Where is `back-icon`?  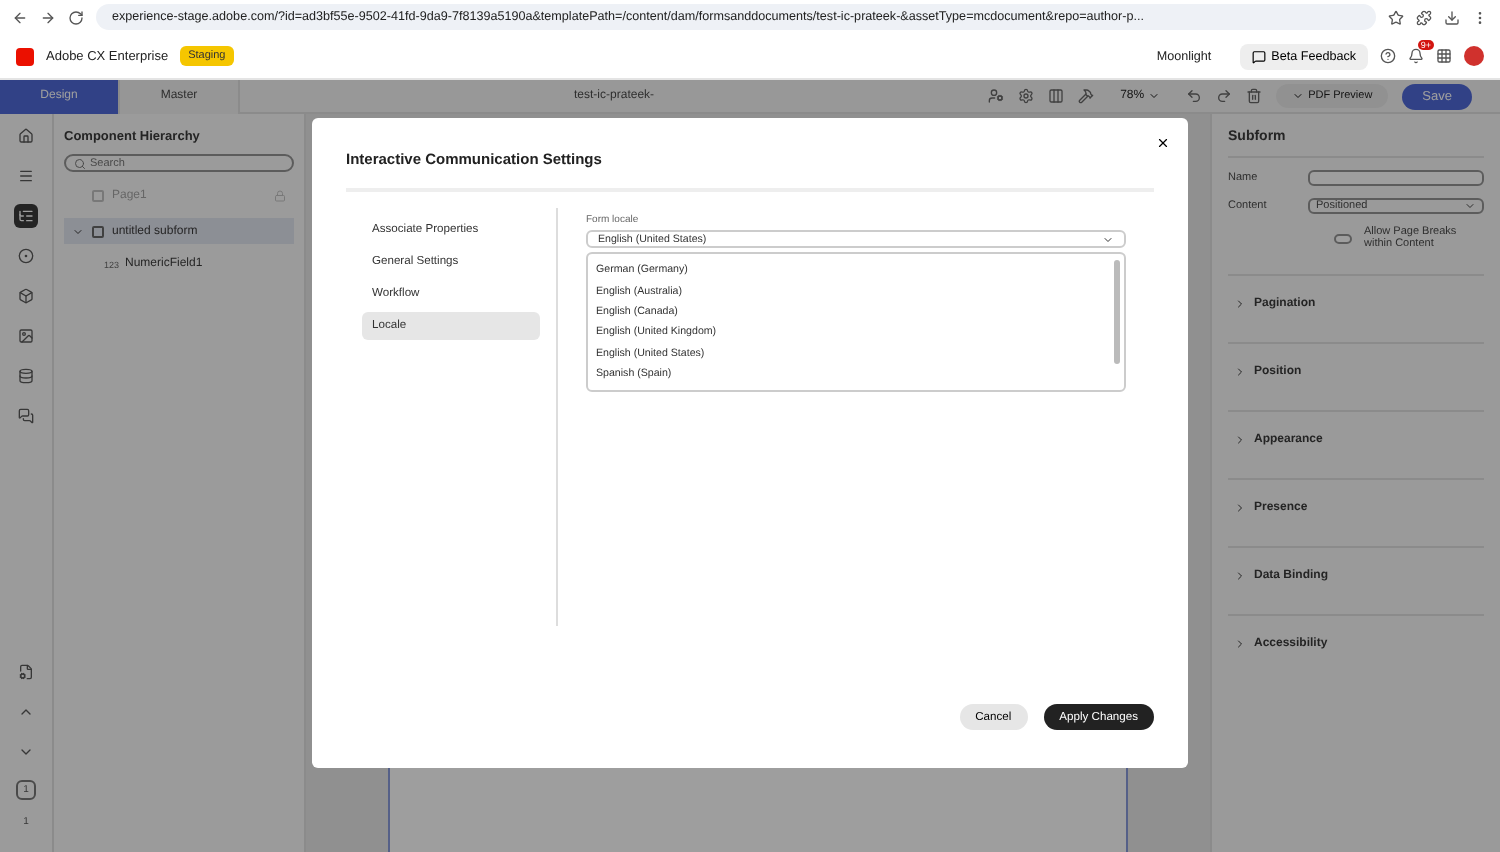 back-icon is located at coordinates (20, 17).